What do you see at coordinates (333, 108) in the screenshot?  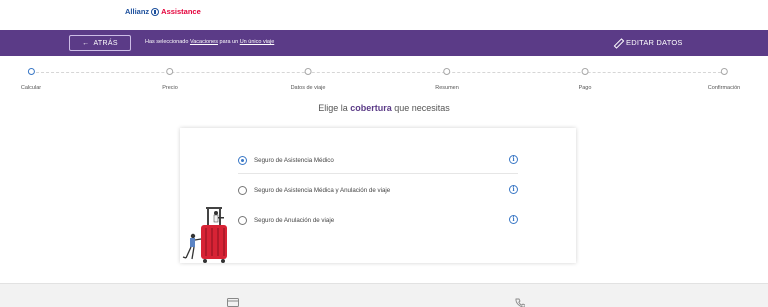 I see `title-prefix: Elige la` at bounding box center [333, 108].